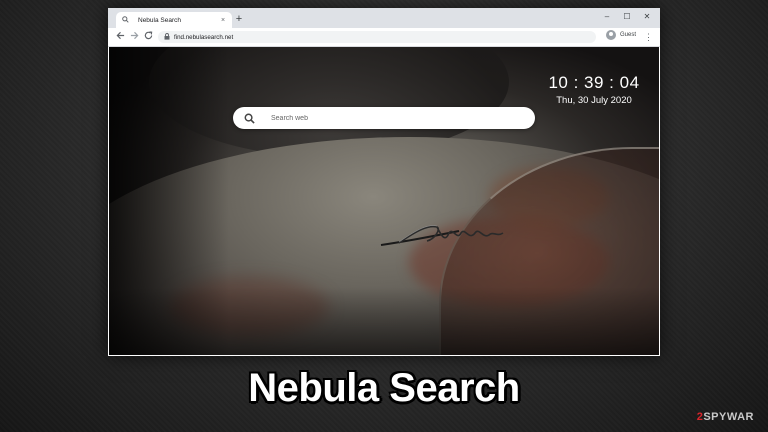  Describe the element at coordinates (594, 100) in the screenshot. I see `clock-date: Thu, 30 July 2020` at that location.